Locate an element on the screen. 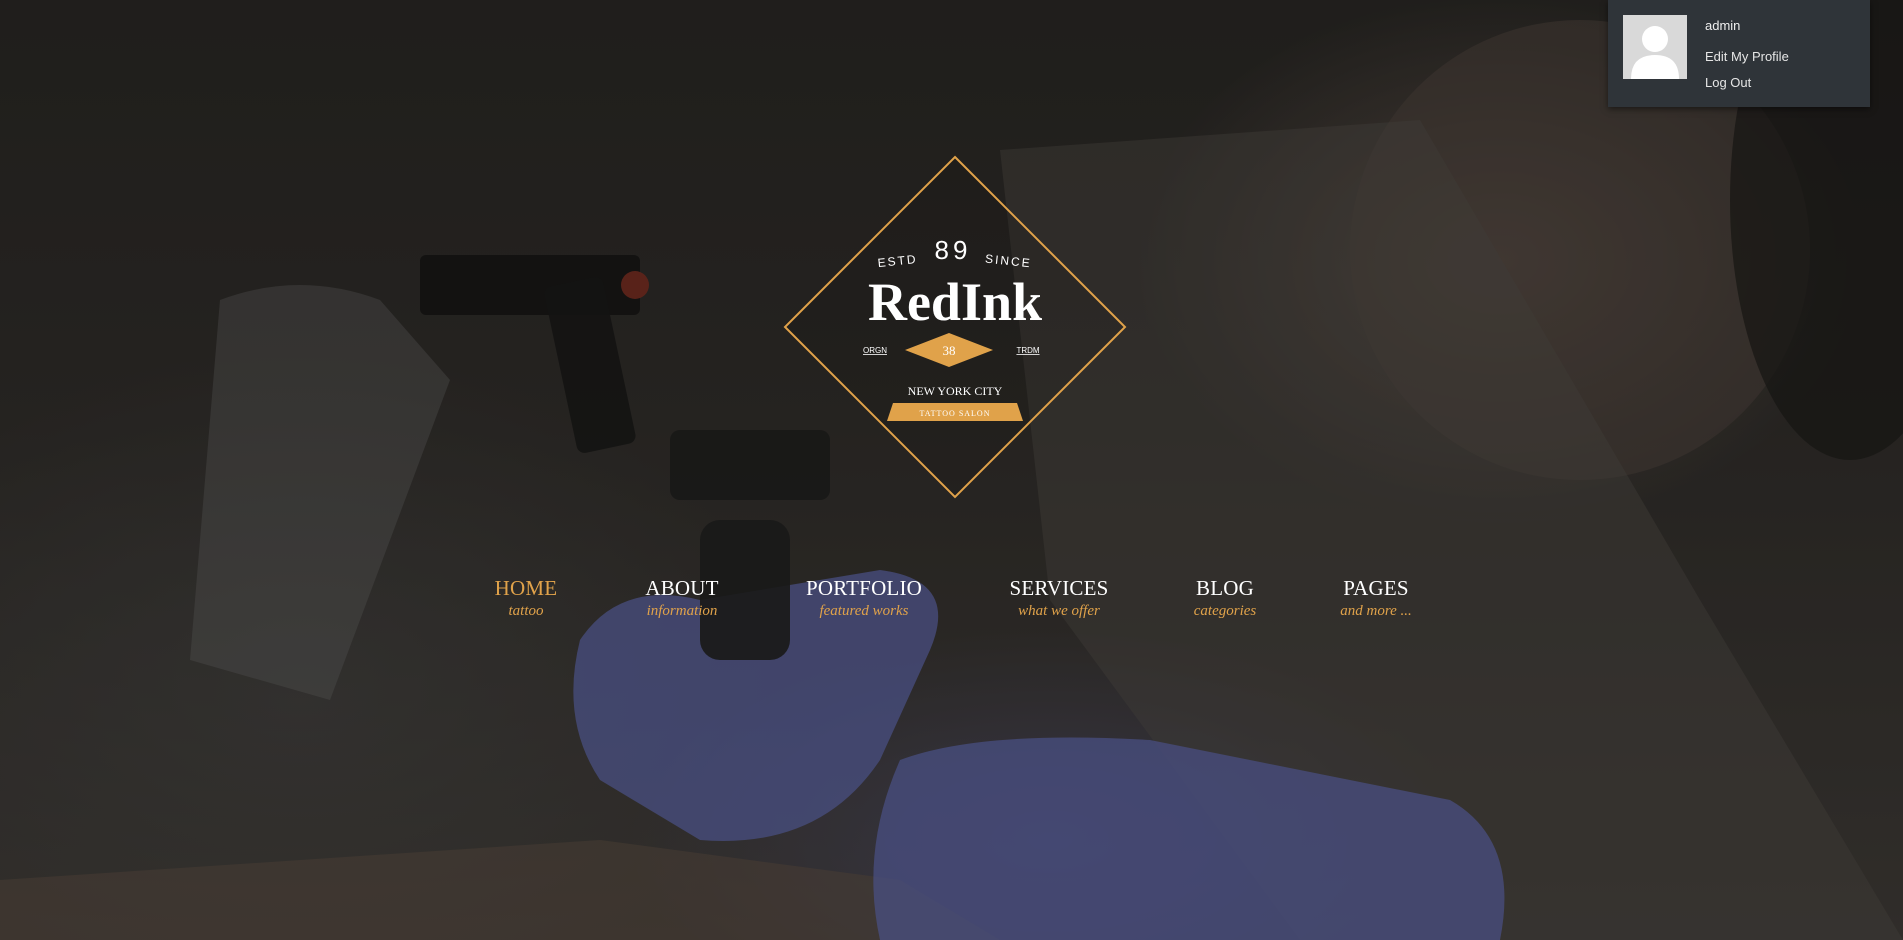 This screenshot has width=1903, height=940. logo-ribbon-text: TATTOO SALON is located at coordinates (955, 413).